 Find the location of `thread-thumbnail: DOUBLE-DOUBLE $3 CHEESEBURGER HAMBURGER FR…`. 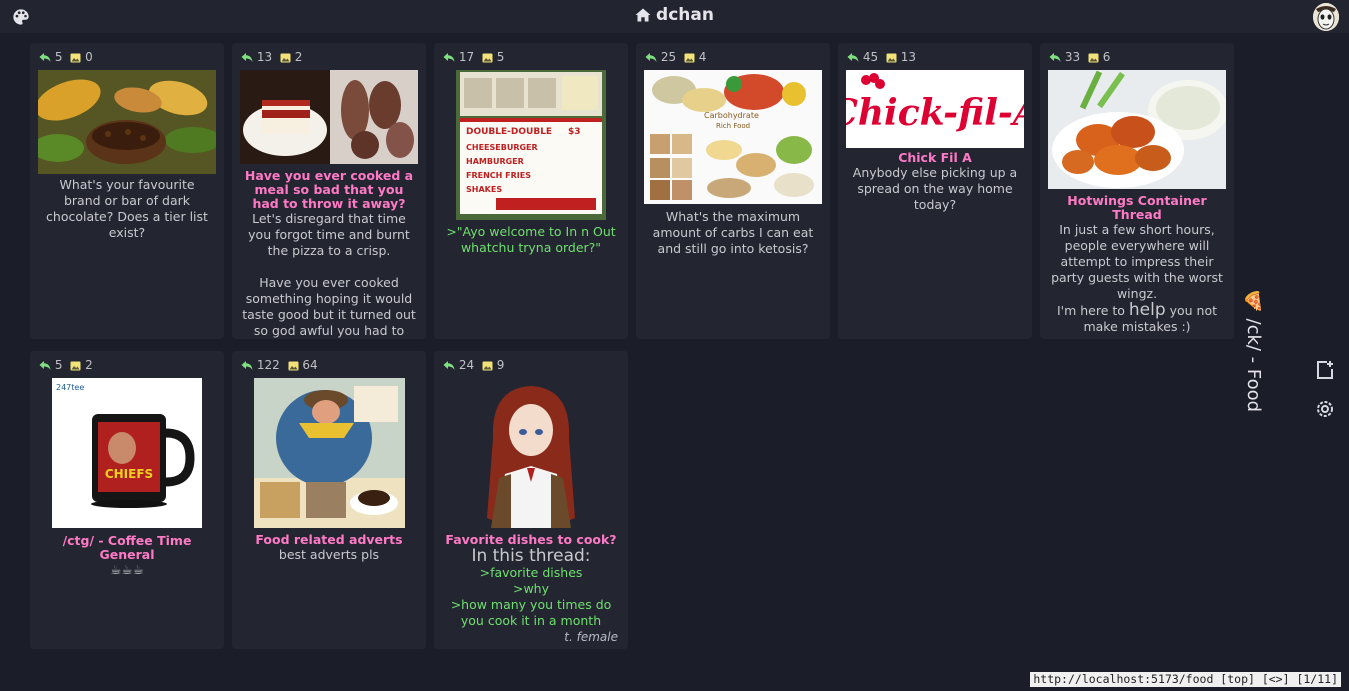

thread-thumbnail: DOUBLE-DOUBLE $3 CHEESEBURGER HAMBURGER FR… is located at coordinates (531, 145).